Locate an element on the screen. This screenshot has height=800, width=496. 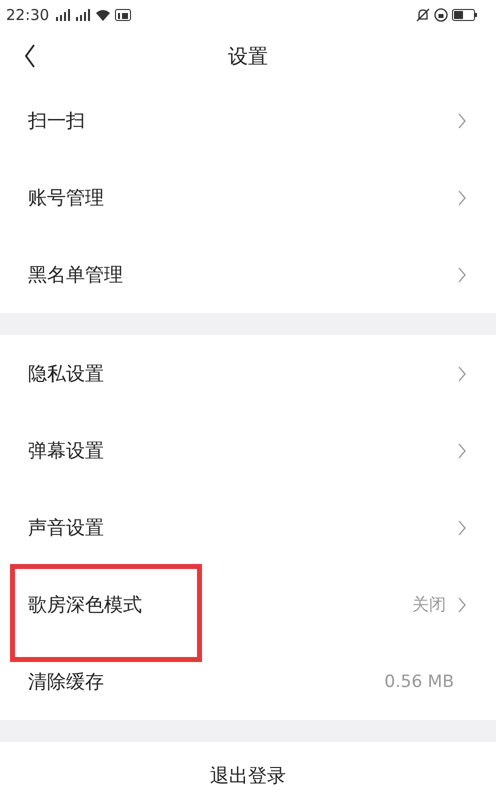
back-icon is located at coordinates (30, 56).